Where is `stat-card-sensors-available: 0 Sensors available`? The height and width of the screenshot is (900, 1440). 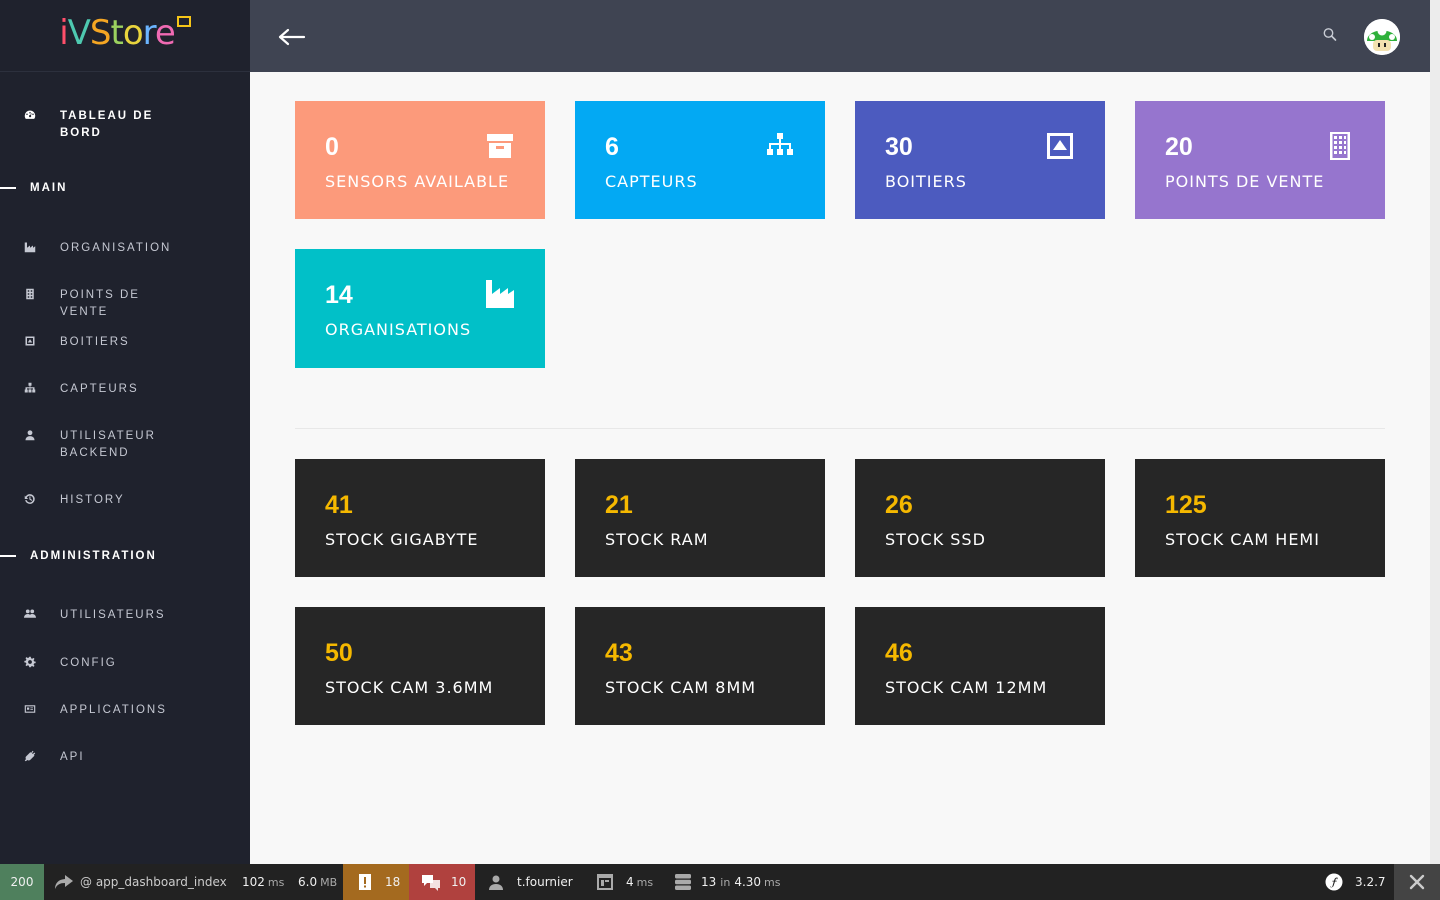
stat-card-sensors-available: 0 Sensors available is located at coordinates (420, 160).